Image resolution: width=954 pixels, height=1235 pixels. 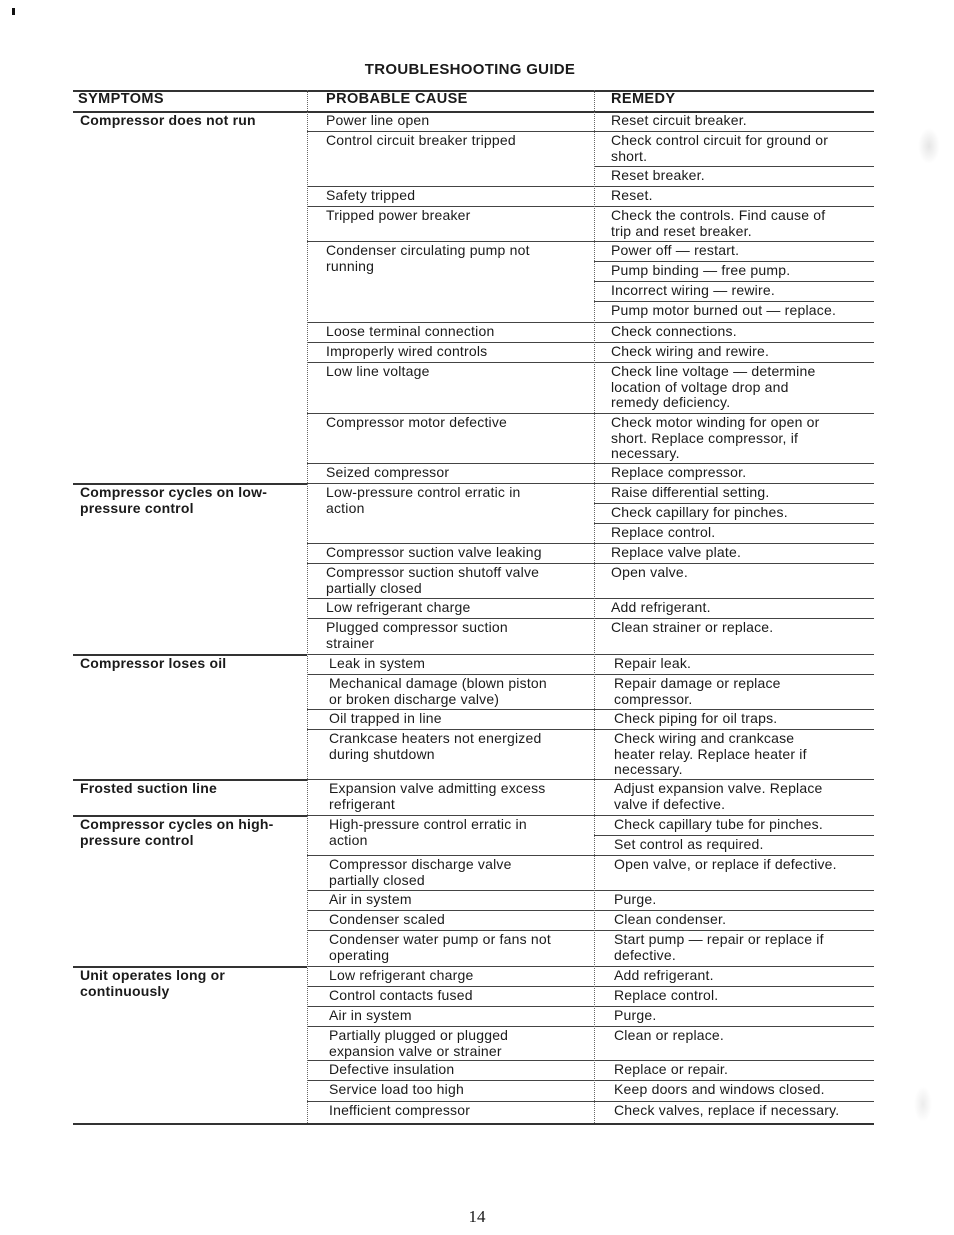 I want to click on header-remedy: REMEDY, so click(x=643, y=99).